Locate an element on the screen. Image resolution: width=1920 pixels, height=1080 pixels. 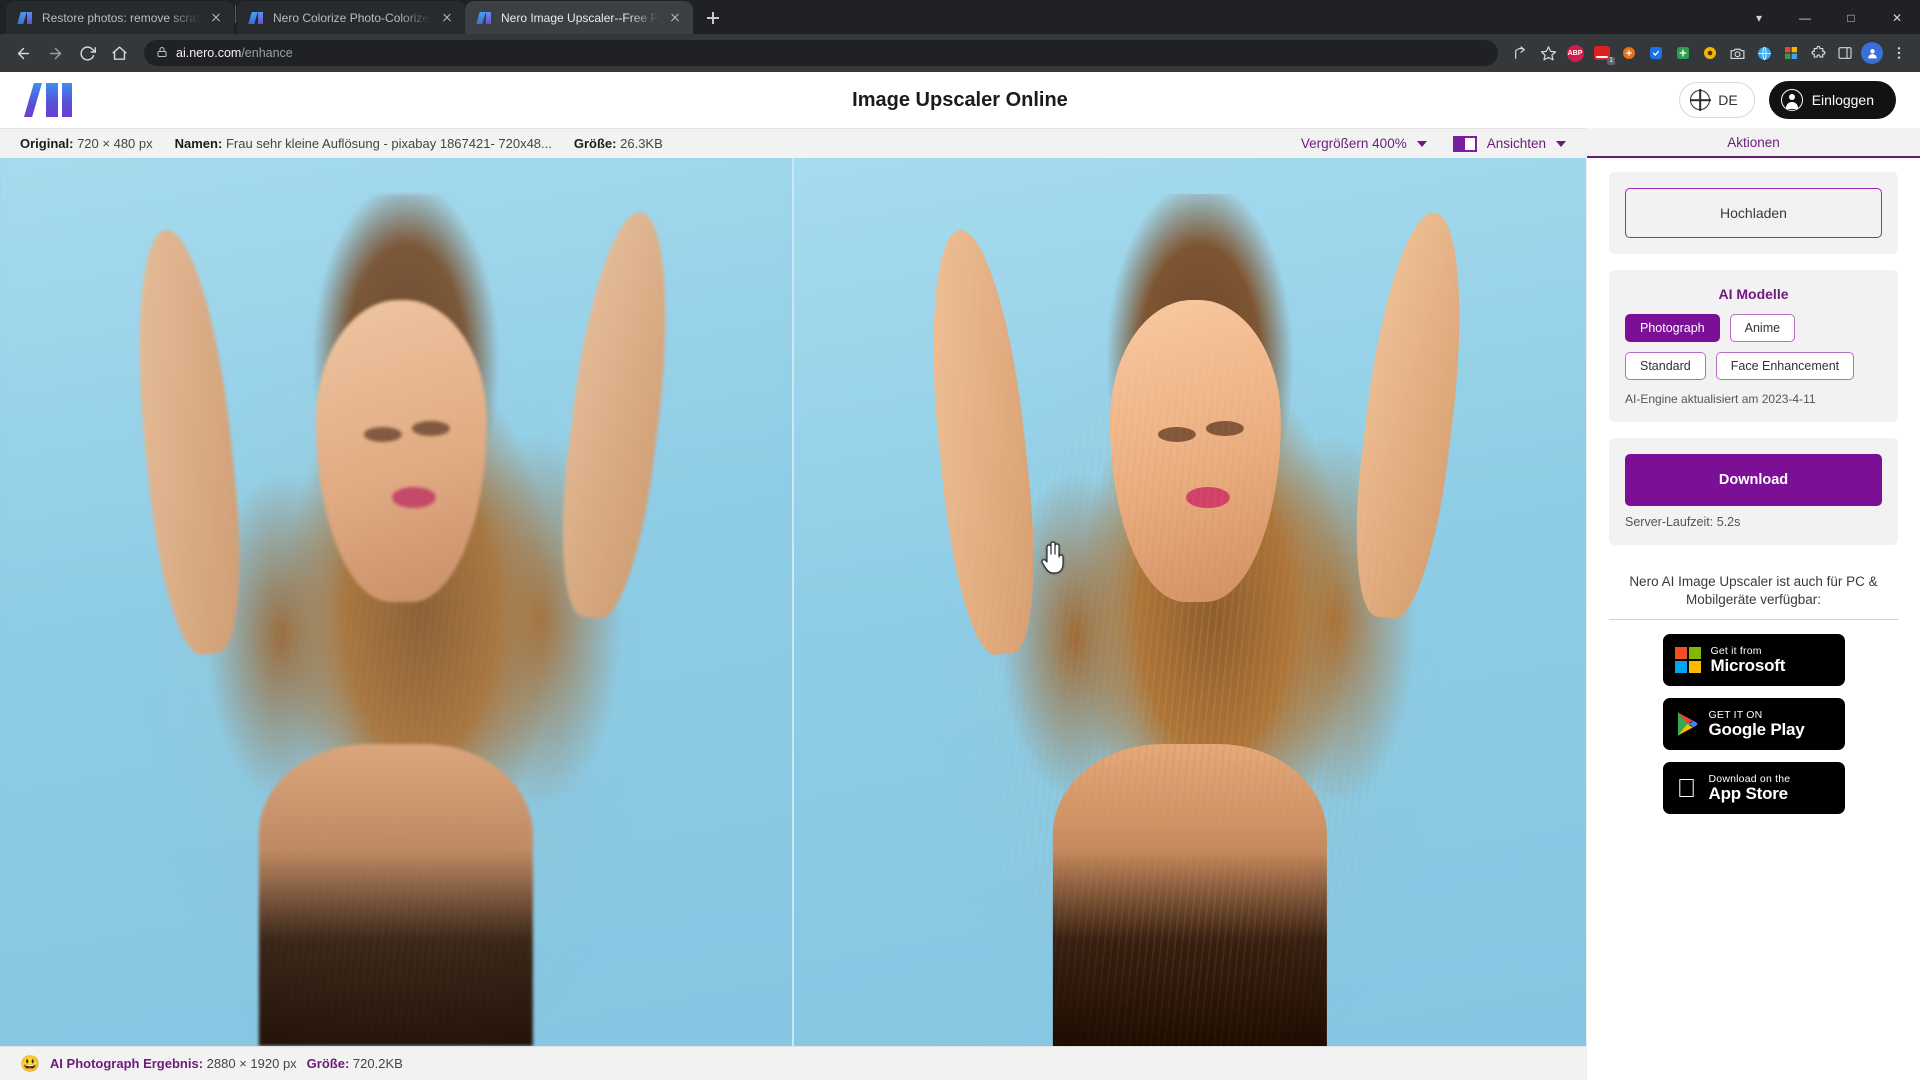
model-chip-face-enhancement: Face Enhancement is located at coordinates (1785, 366).